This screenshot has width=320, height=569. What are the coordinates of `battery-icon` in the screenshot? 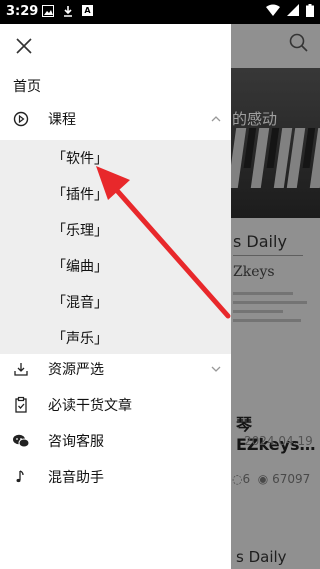 It's located at (310, 10).